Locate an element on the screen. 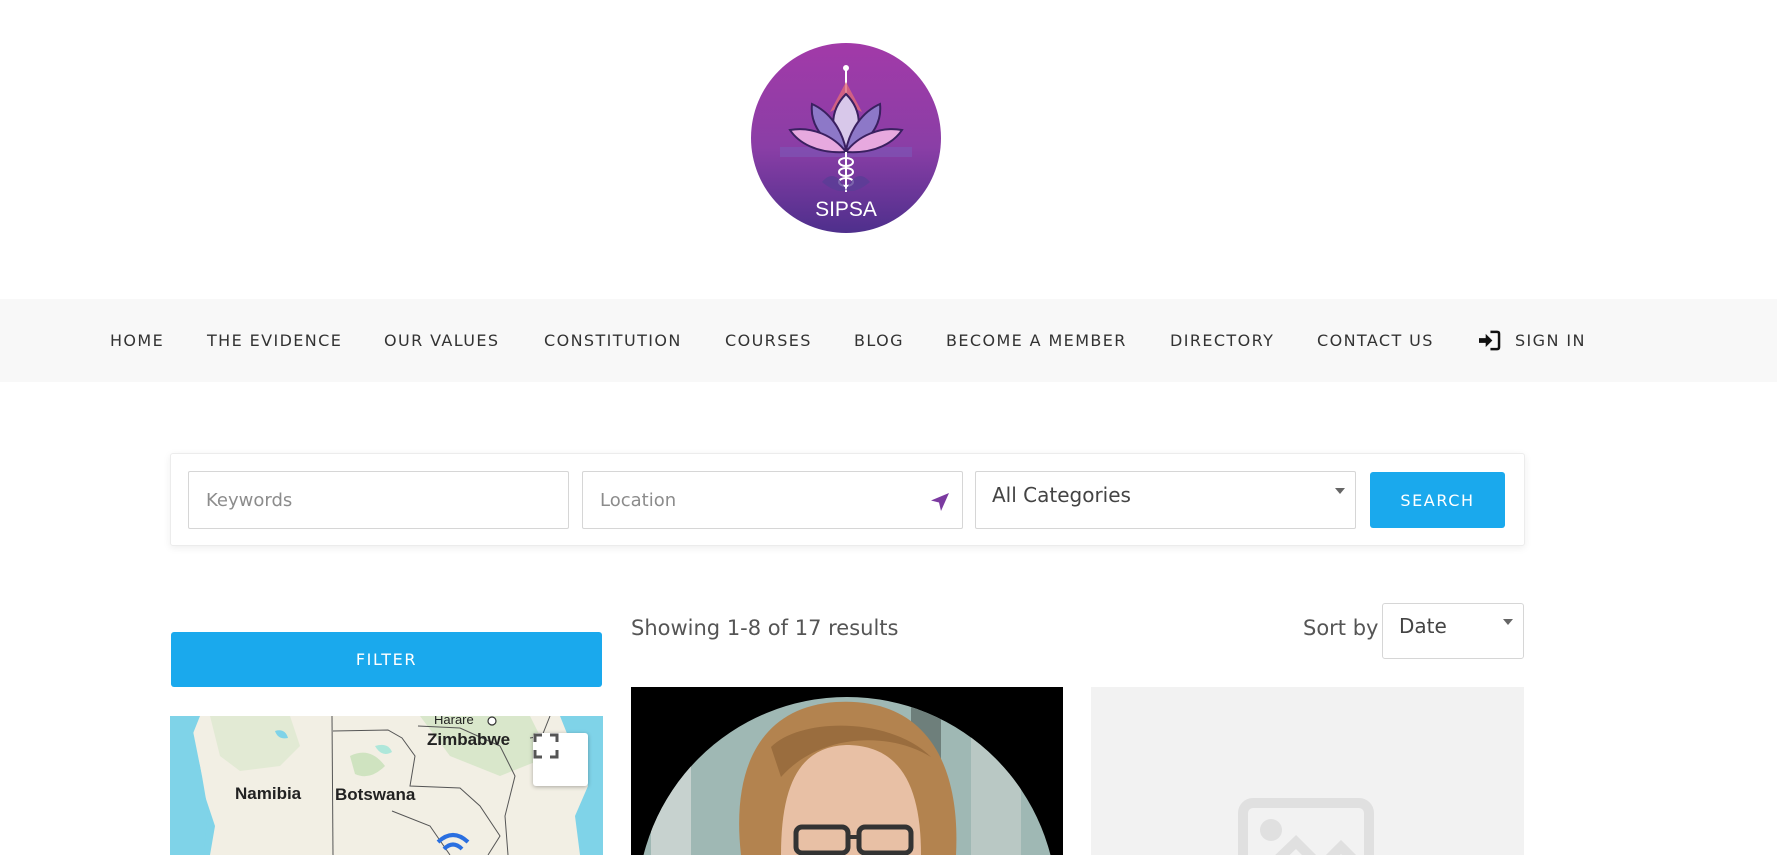 The image size is (1777, 855). location-input is located at coordinates (772, 500).